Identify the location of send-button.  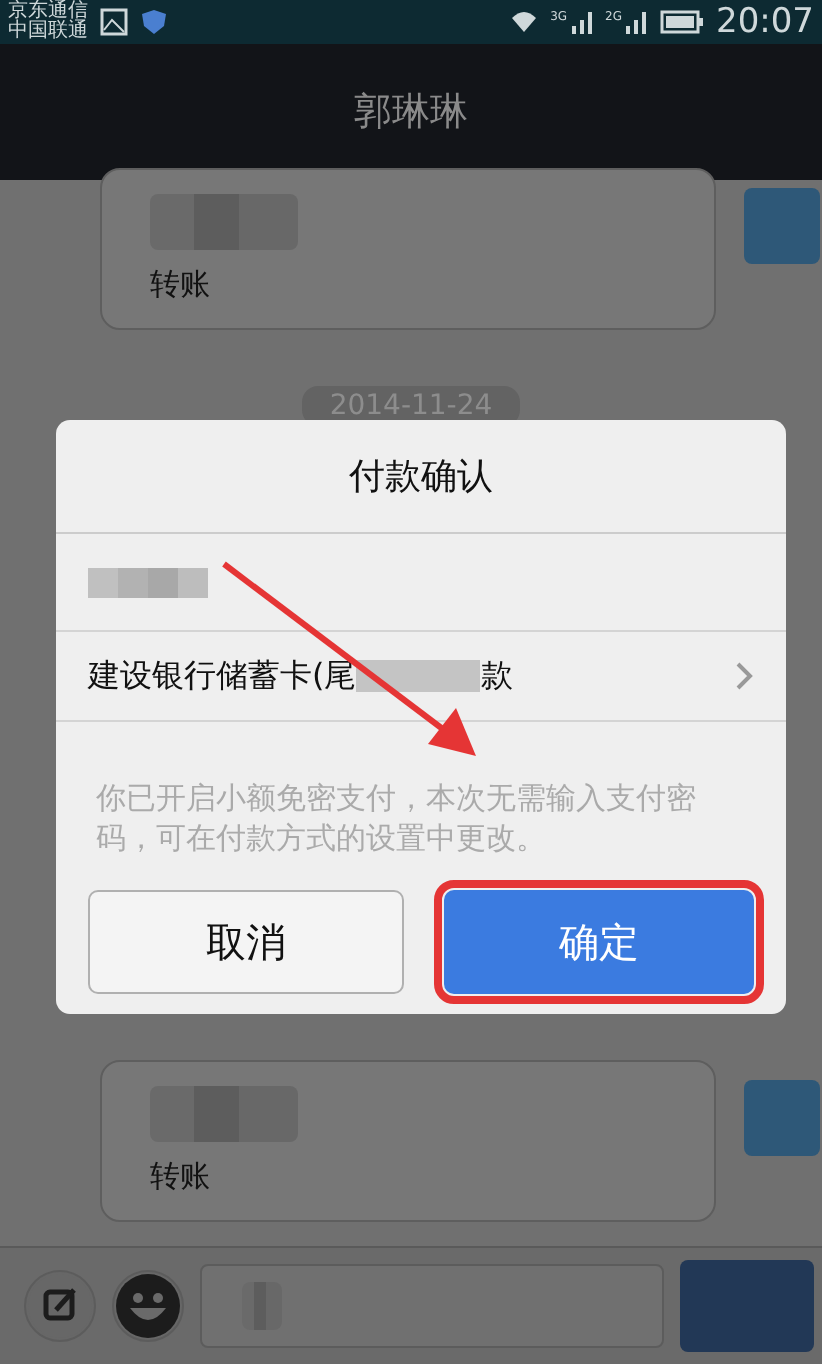
(747, 1306).